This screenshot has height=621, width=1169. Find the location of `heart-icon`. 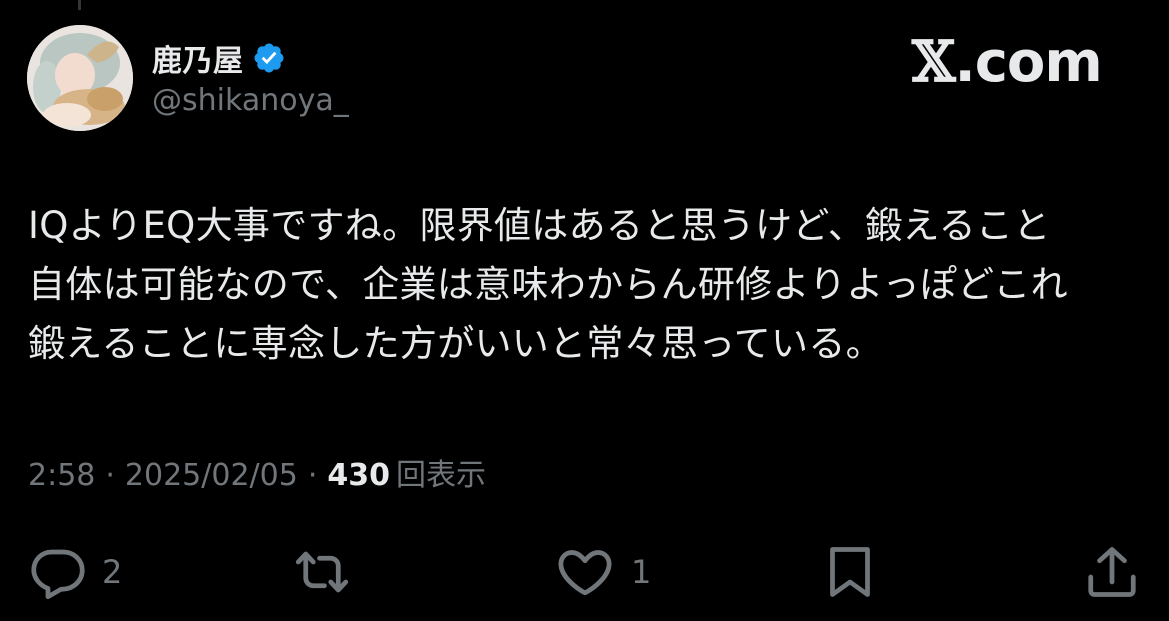

heart-icon is located at coordinates (585, 573).